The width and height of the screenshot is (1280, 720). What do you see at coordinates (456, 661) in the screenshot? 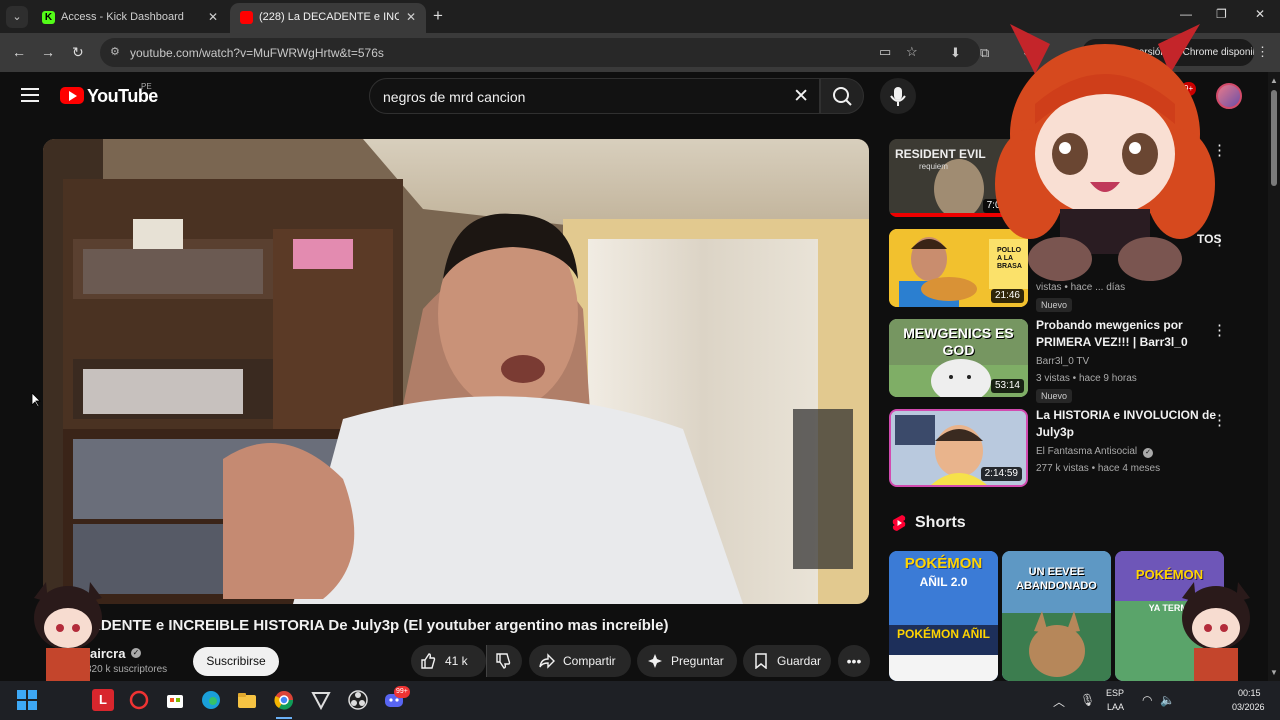
I see `like-count: 41 k` at bounding box center [456, 661].